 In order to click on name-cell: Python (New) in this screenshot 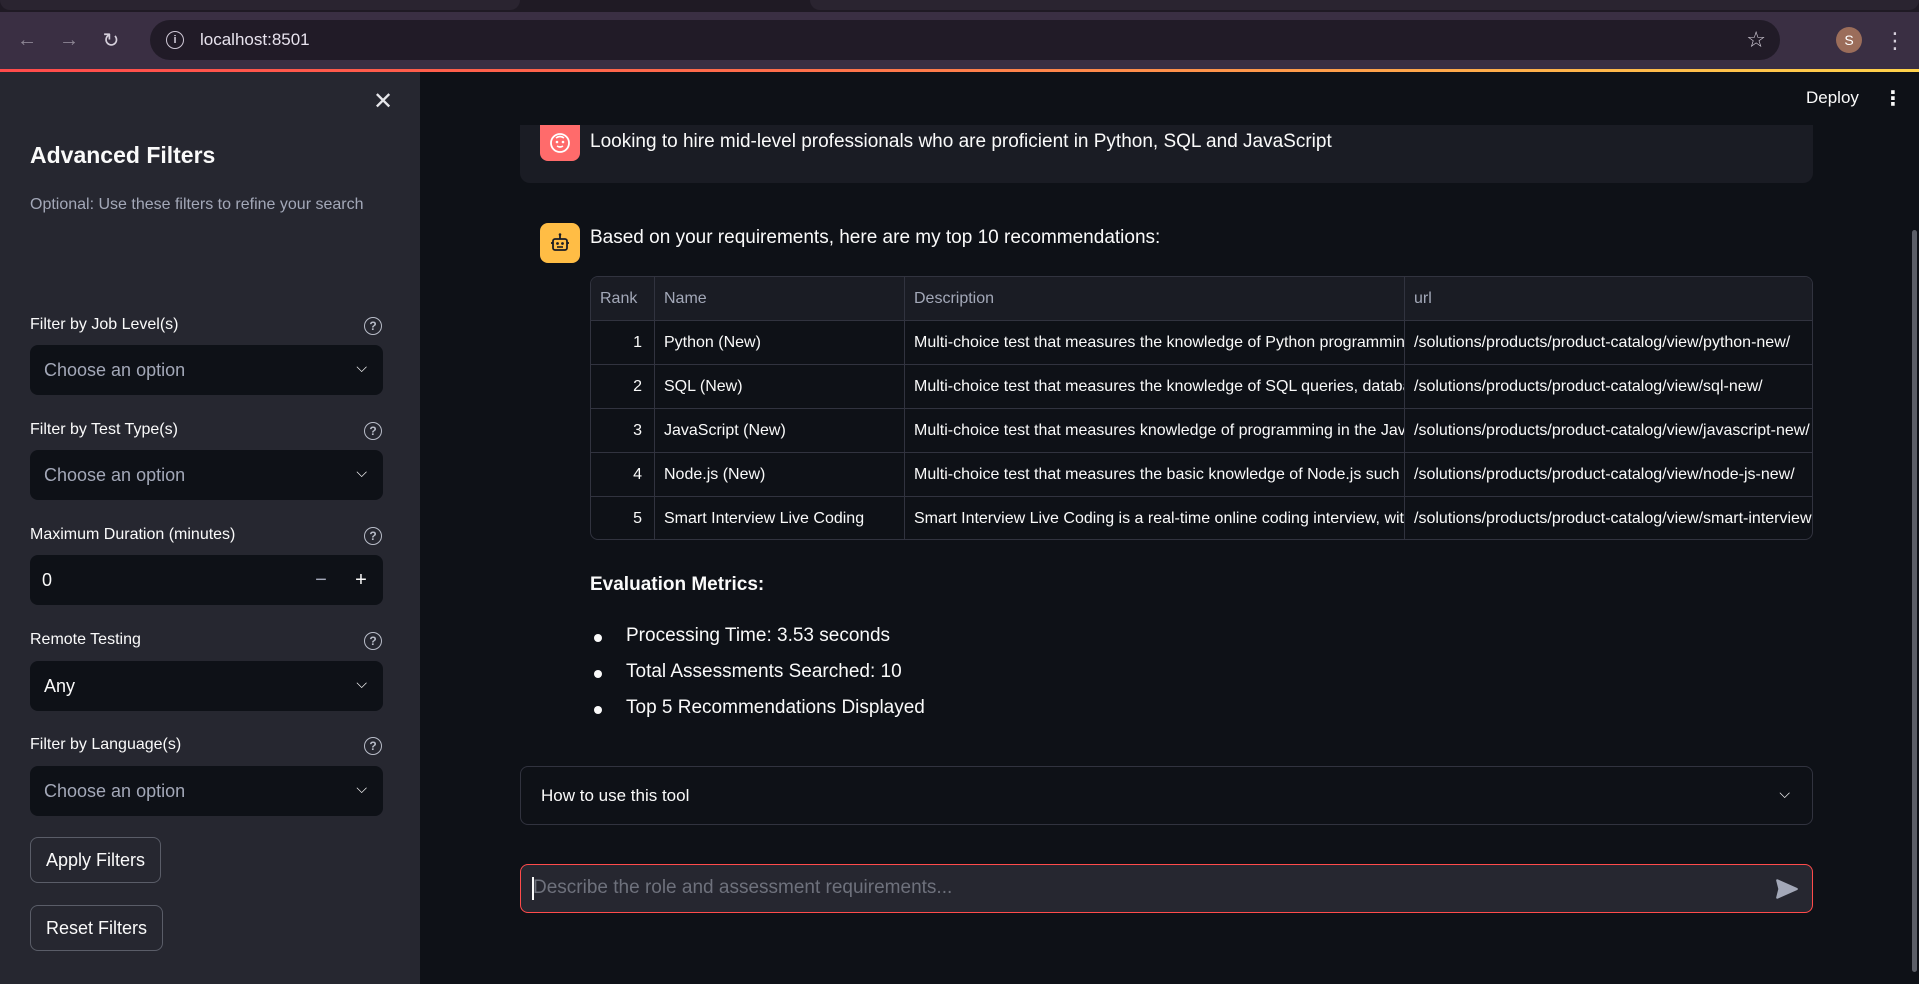, I will do `click(780, 343)`.